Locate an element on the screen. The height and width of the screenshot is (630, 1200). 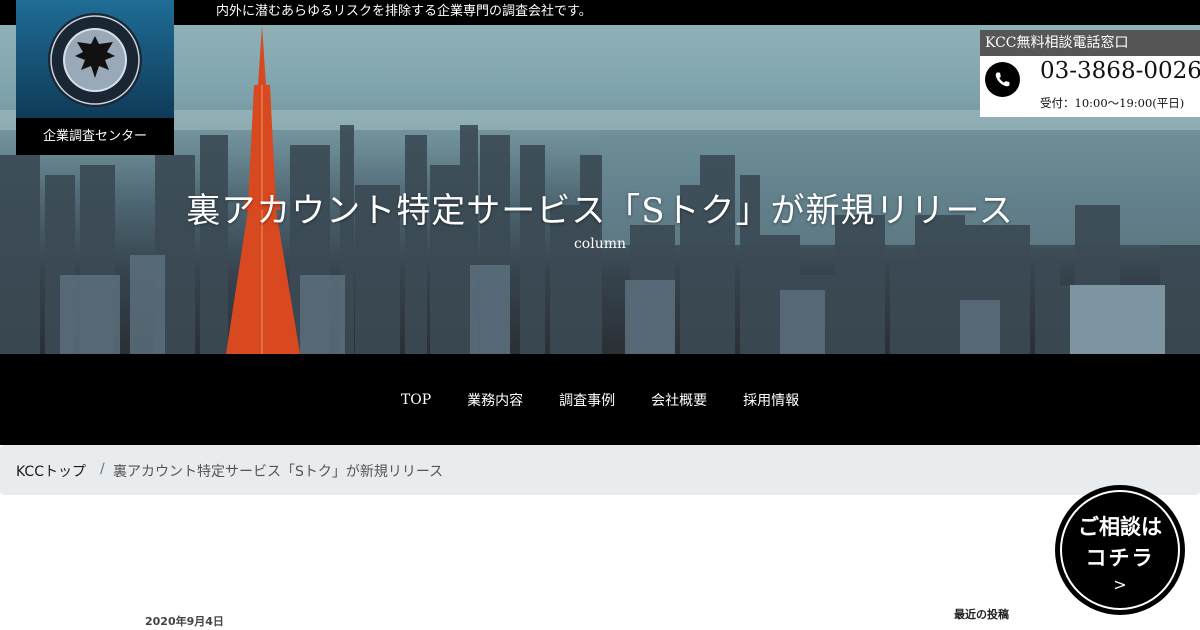
contact-body: 03-3868-0026 受付：10:00～19:00(平日) is located at coordinates (1090, 86).